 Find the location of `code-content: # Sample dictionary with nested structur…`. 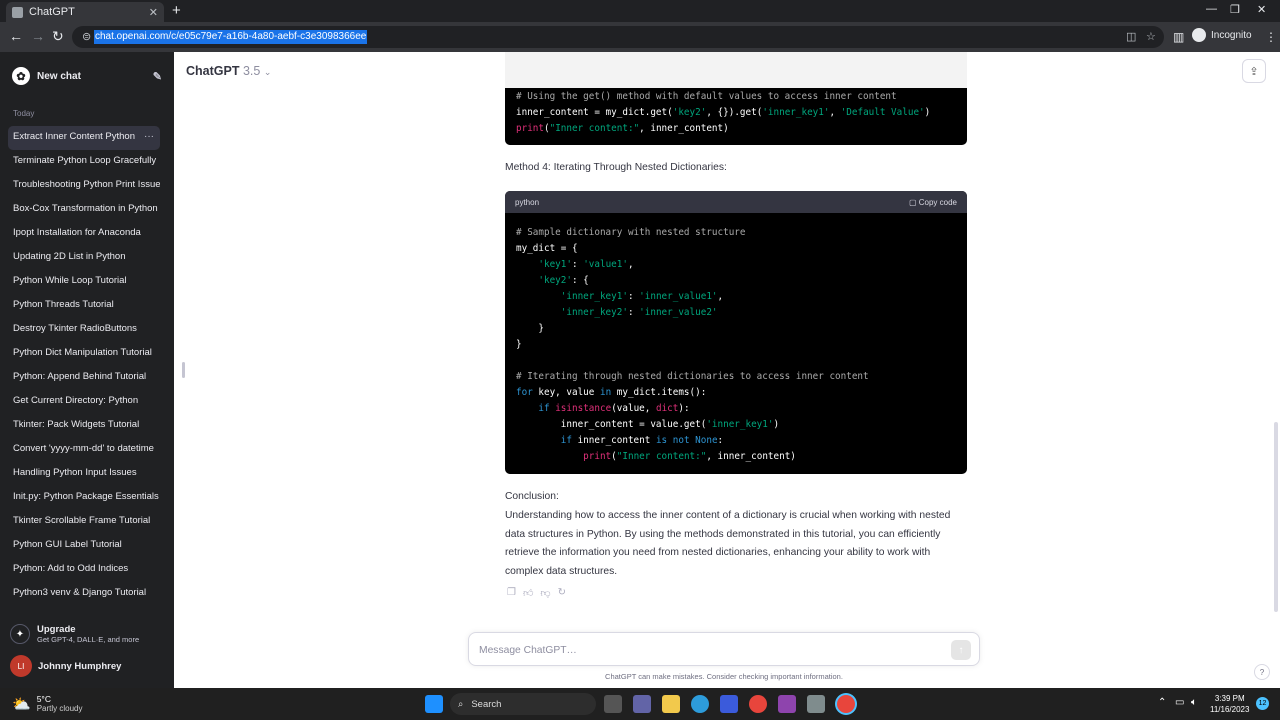

code-content: # Sample dictionary with nested structur… is located at coordinates (736, 339).